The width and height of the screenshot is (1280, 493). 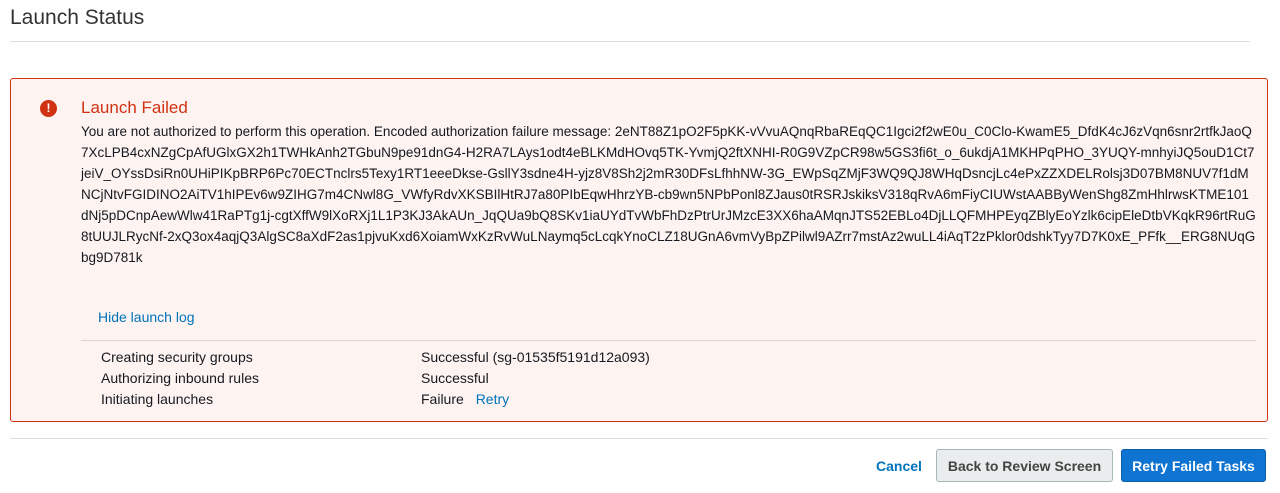 I want to click on log-status: Failure, so click(x=442, y=399).